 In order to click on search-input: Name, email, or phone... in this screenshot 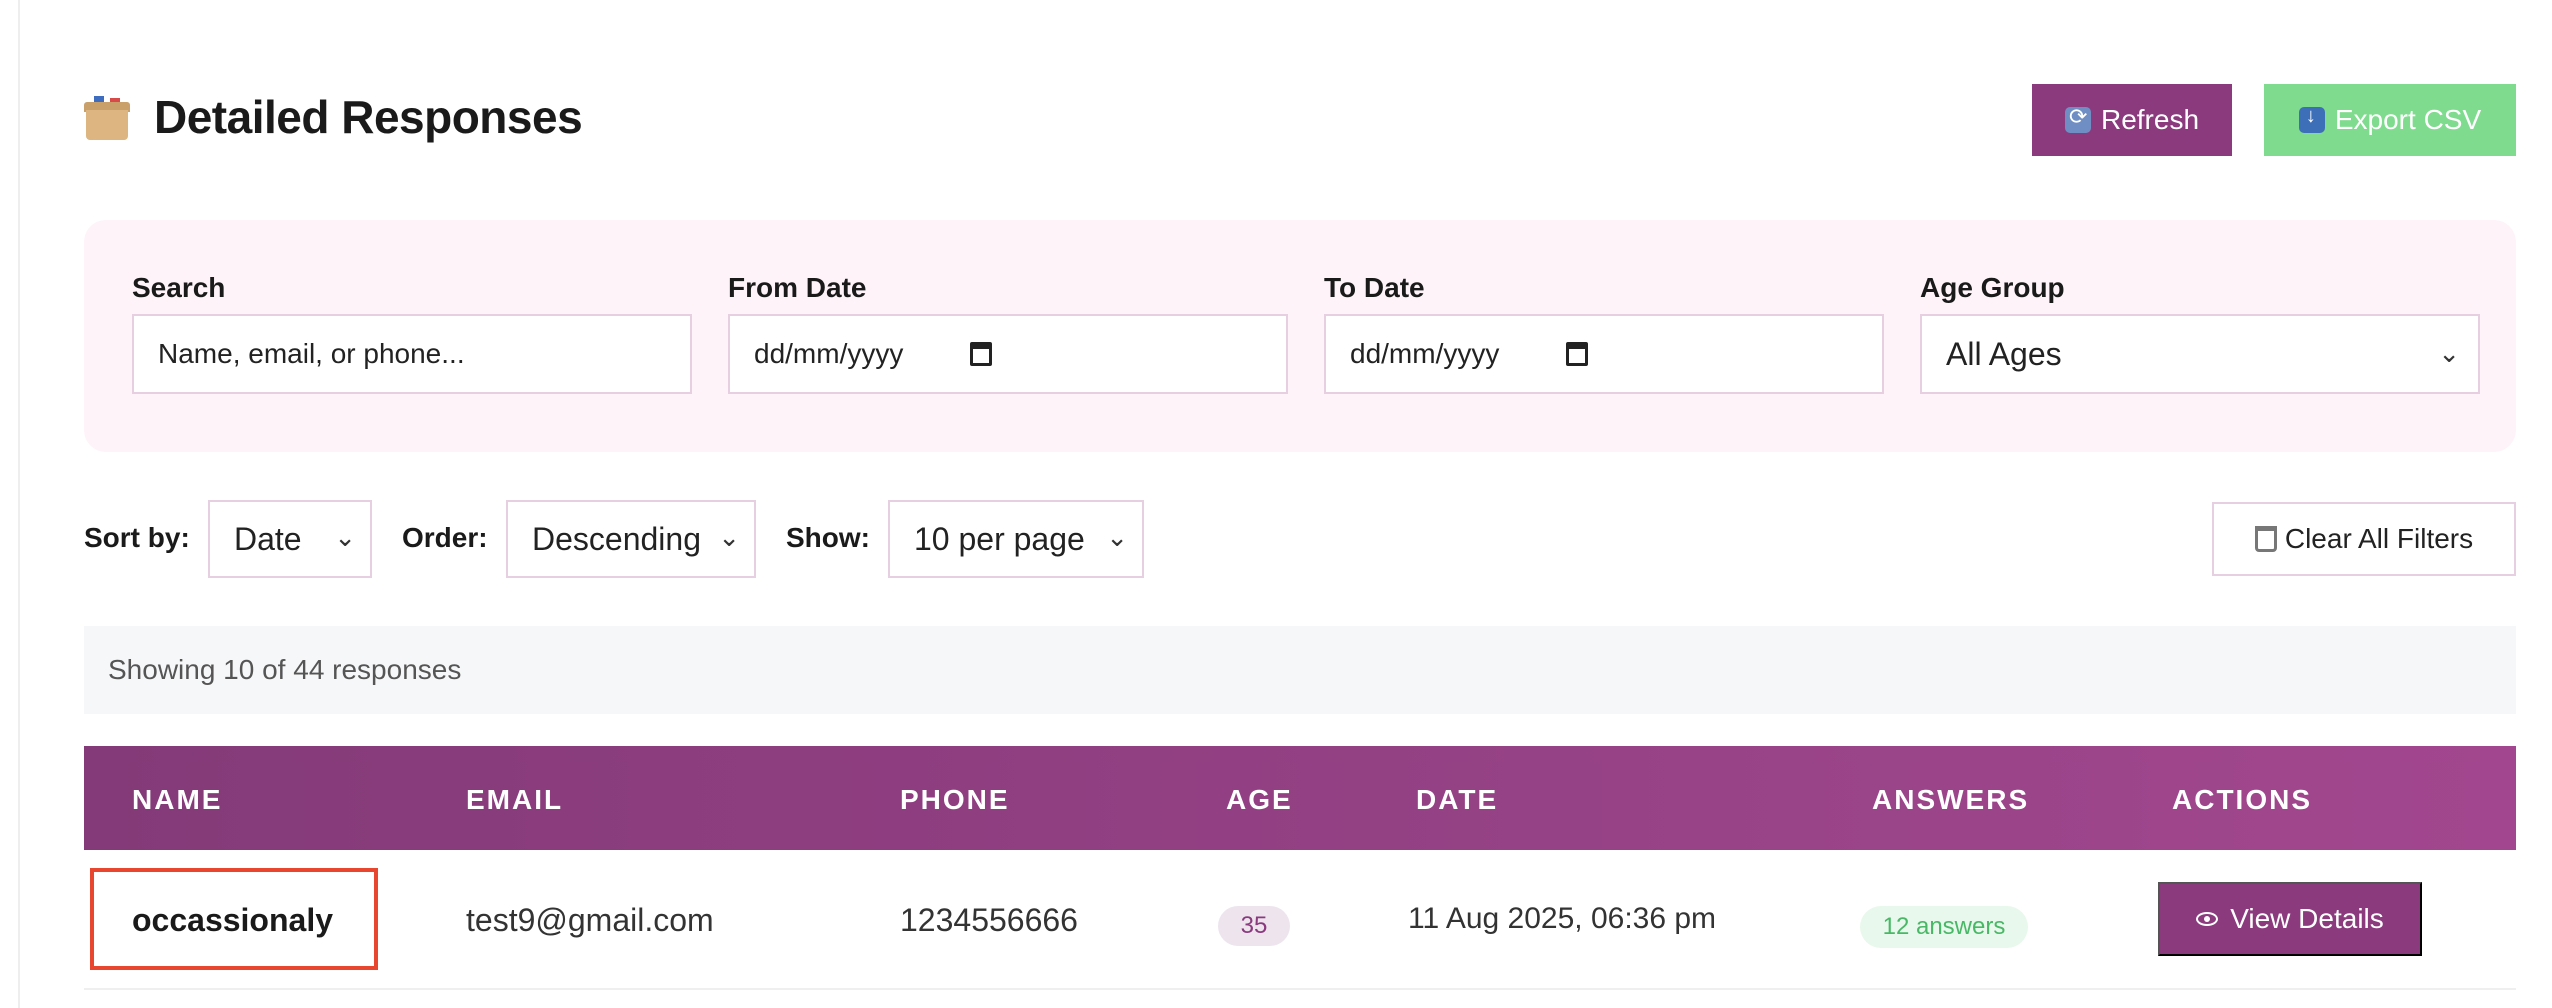, I will do `click(412, 354)`.